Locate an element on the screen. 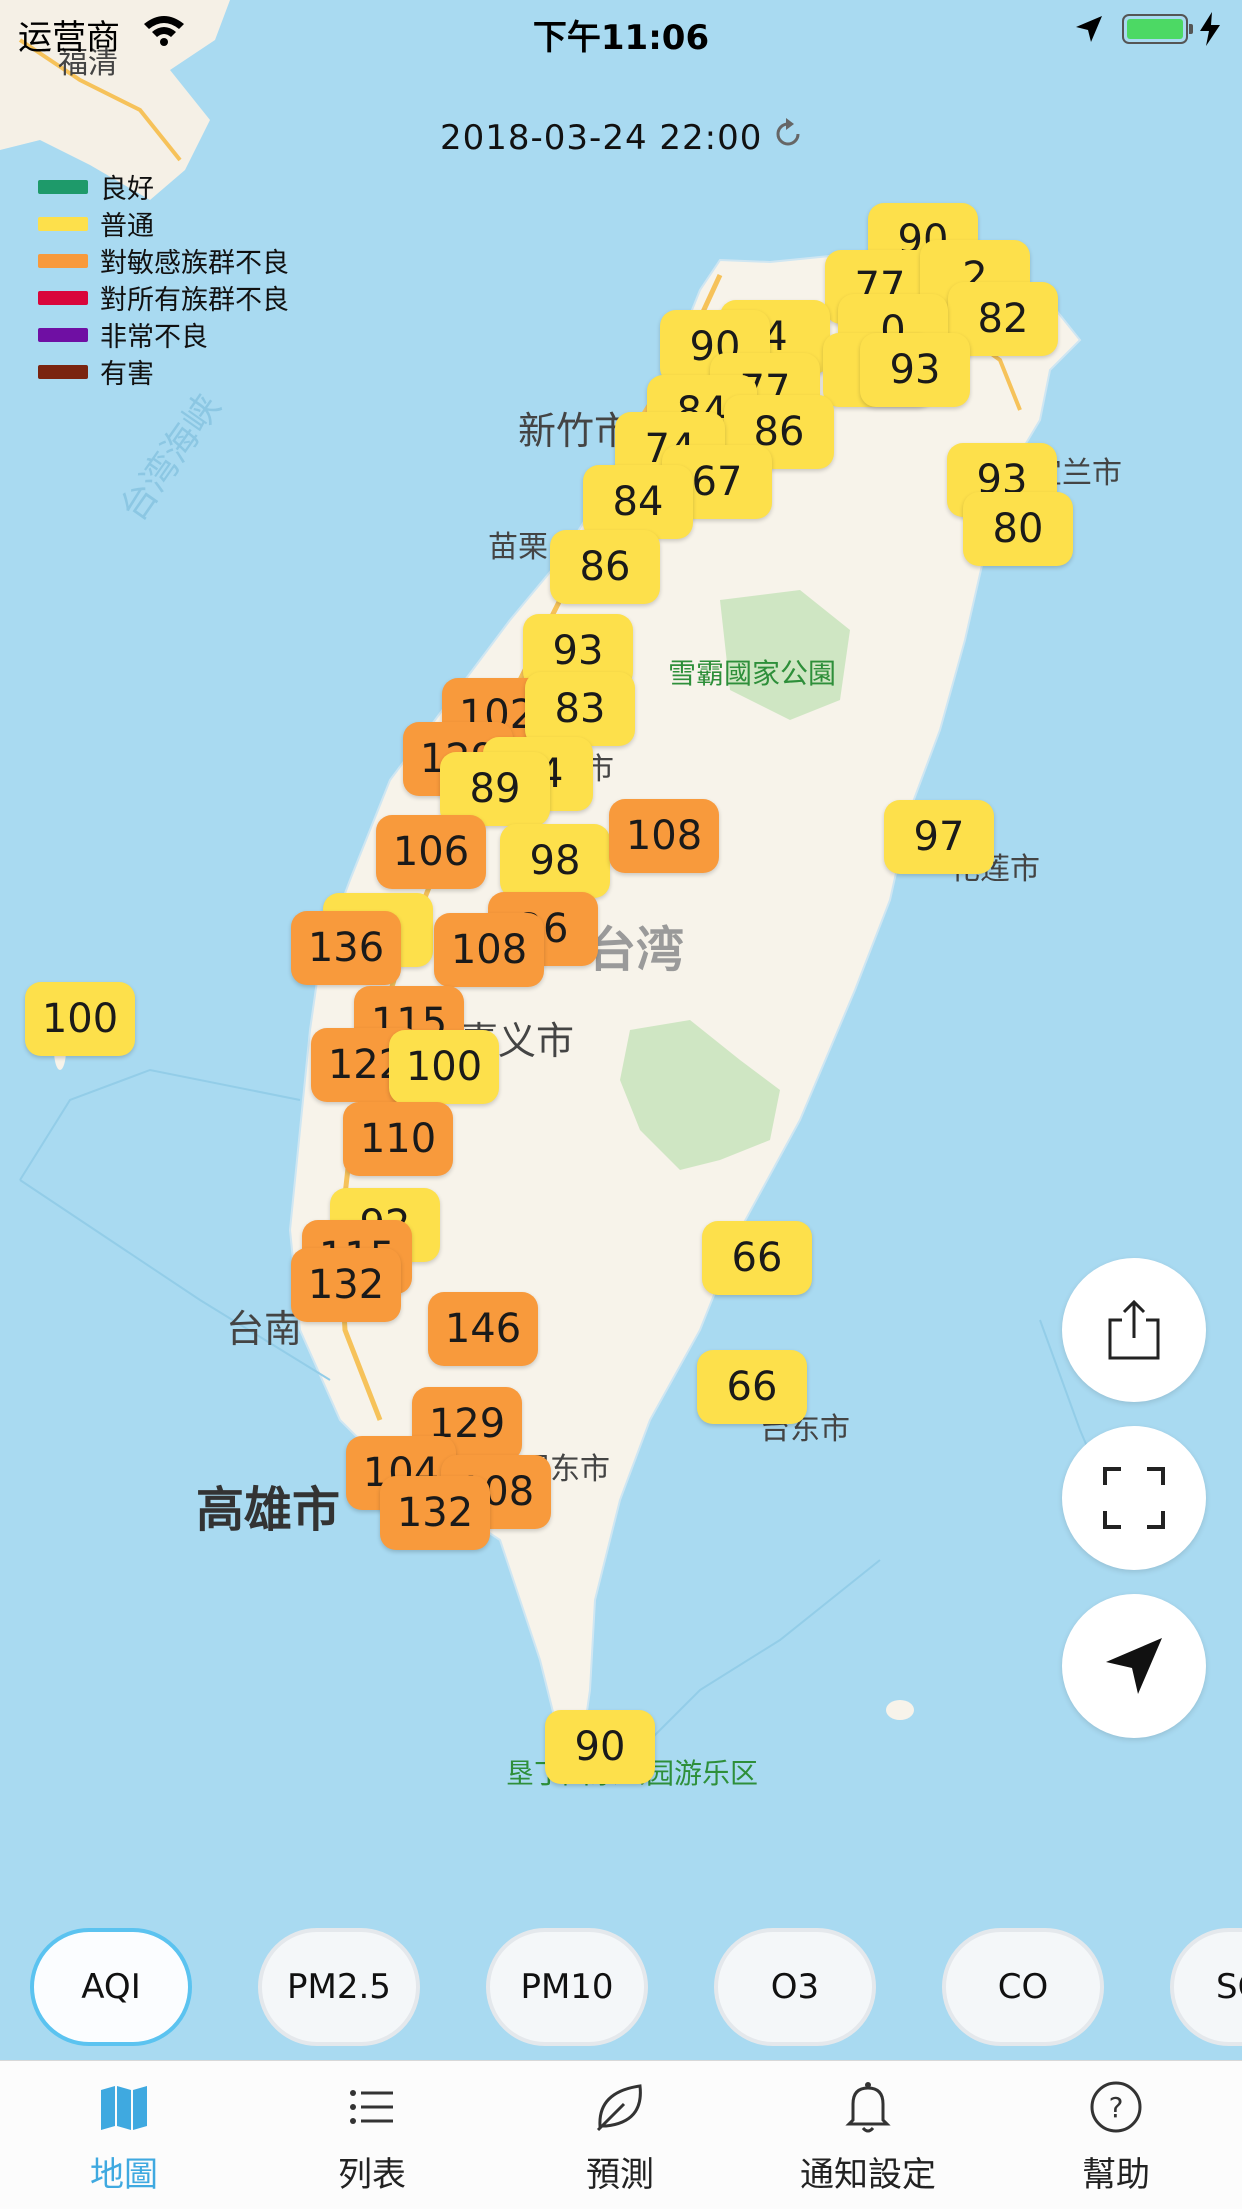 The image size is (1242, 2209). navigation-arrow-icon is located at coordinates (1134, 1666).